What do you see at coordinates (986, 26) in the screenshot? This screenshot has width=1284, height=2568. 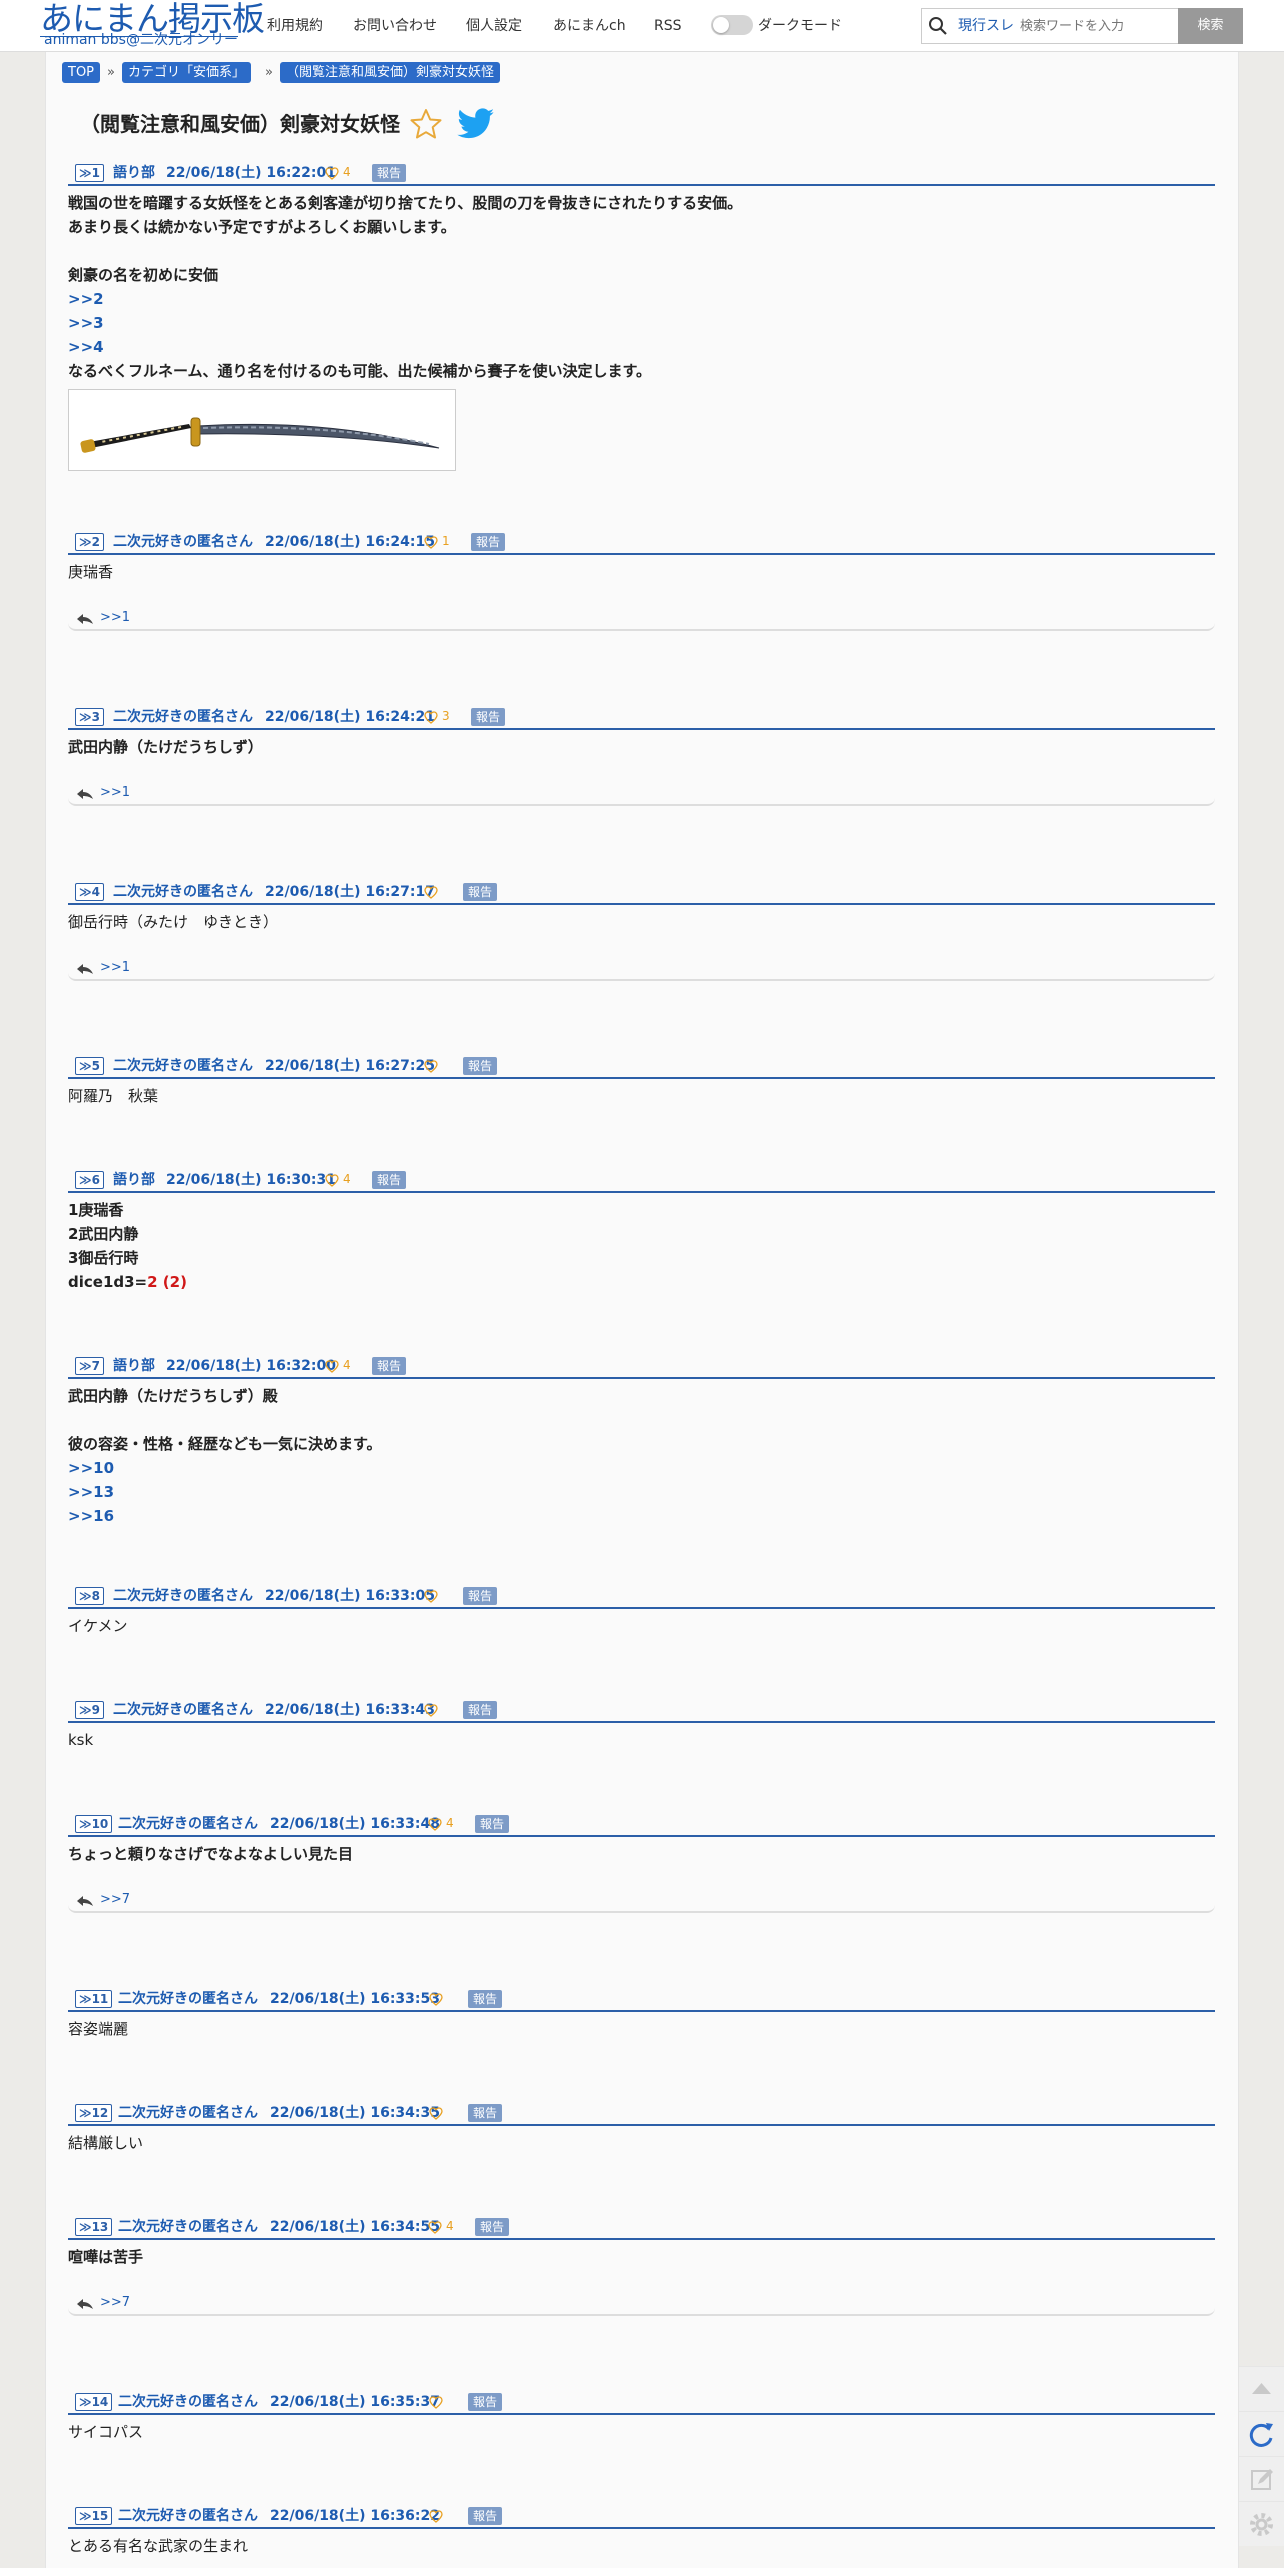 I see `search-scope-select: 現行スレ` at bounding box center [986, 26].